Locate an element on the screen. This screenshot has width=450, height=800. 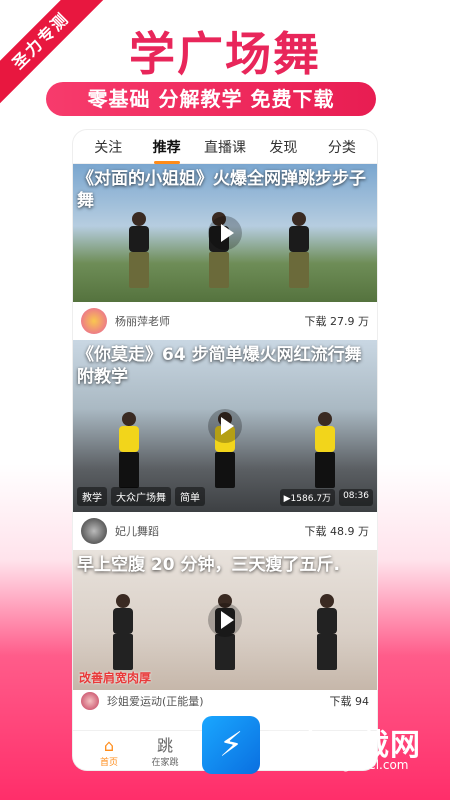
tab-live-class: 直播课 is located at coordinates (225, 147).